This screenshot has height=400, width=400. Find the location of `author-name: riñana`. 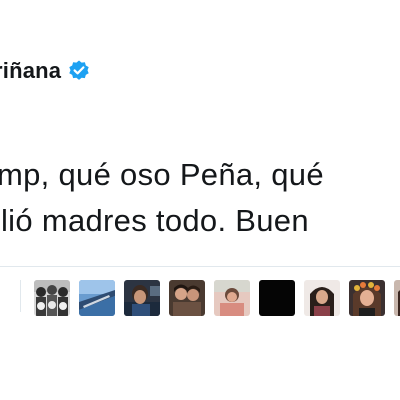

author-name: riñana is located at coordinates (30, 71).